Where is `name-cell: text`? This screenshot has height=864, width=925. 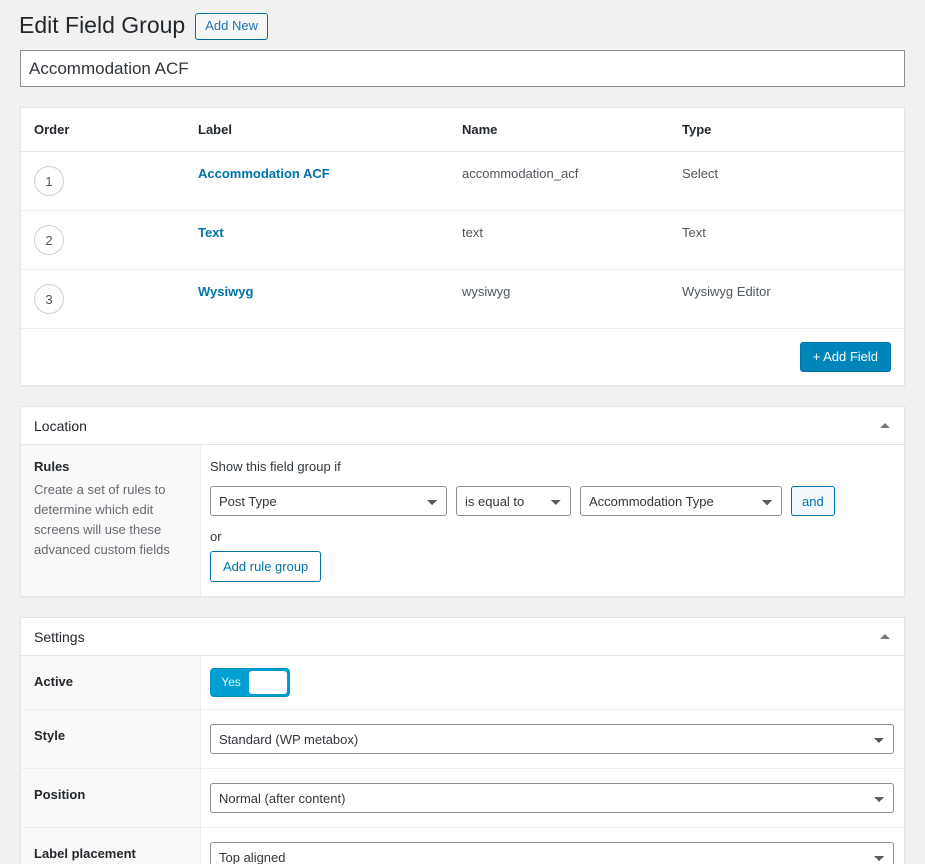
name-cell: text is located at coordinates (572, 240).